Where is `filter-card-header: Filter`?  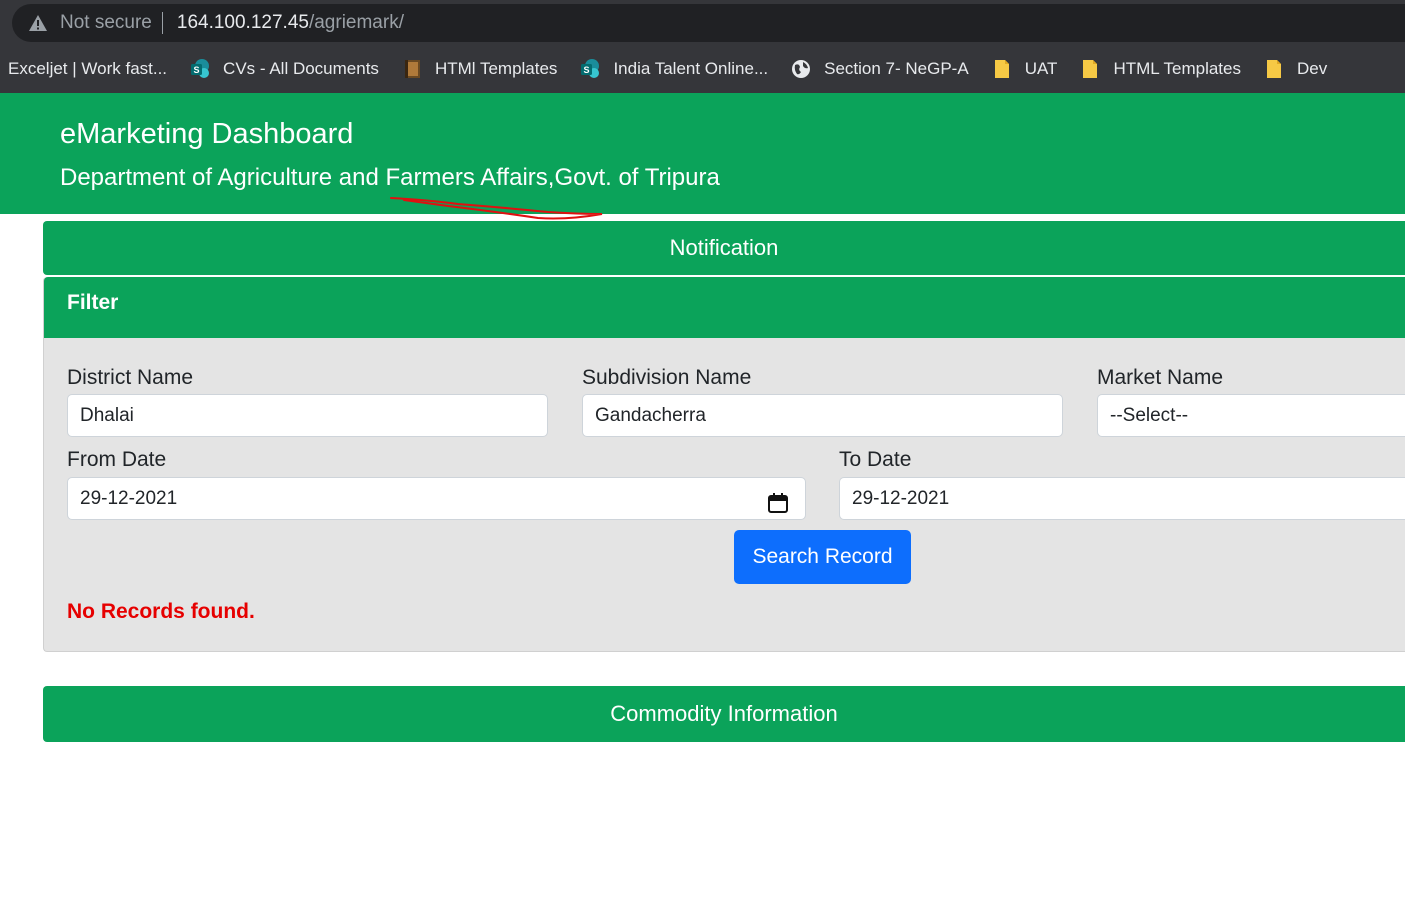
filter-card-header: Filter is located at coordinates (724, 307).